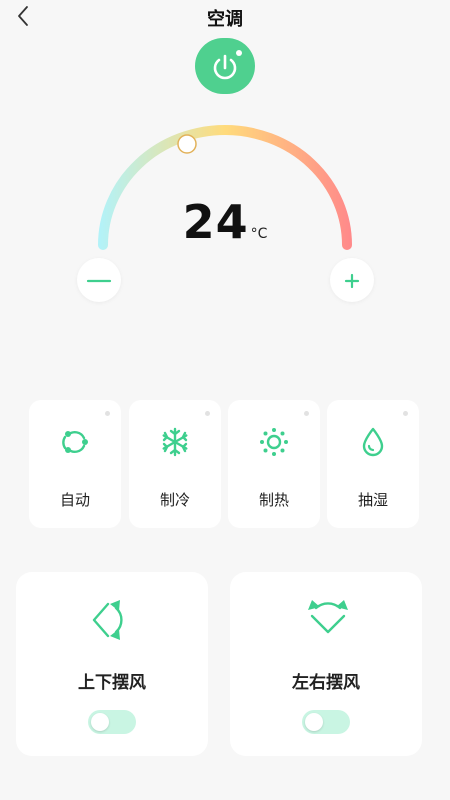  Describe the element at coordinates (326, 722) in the screenshot. I see `horizontal-swing-toggle` at that location.